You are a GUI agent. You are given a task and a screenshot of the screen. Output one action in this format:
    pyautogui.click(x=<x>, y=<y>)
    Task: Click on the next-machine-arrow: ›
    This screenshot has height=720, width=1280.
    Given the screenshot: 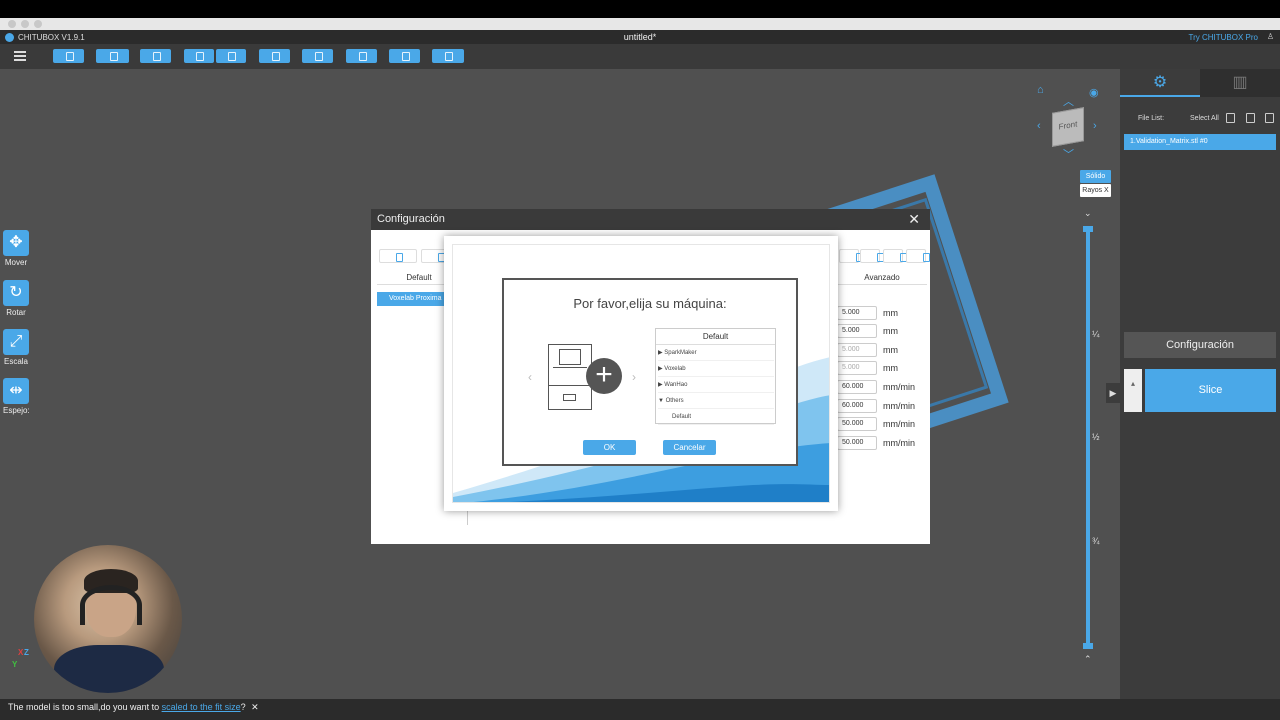 What is the action you would take?
    pyautogui.click(x=634, y=377)
    